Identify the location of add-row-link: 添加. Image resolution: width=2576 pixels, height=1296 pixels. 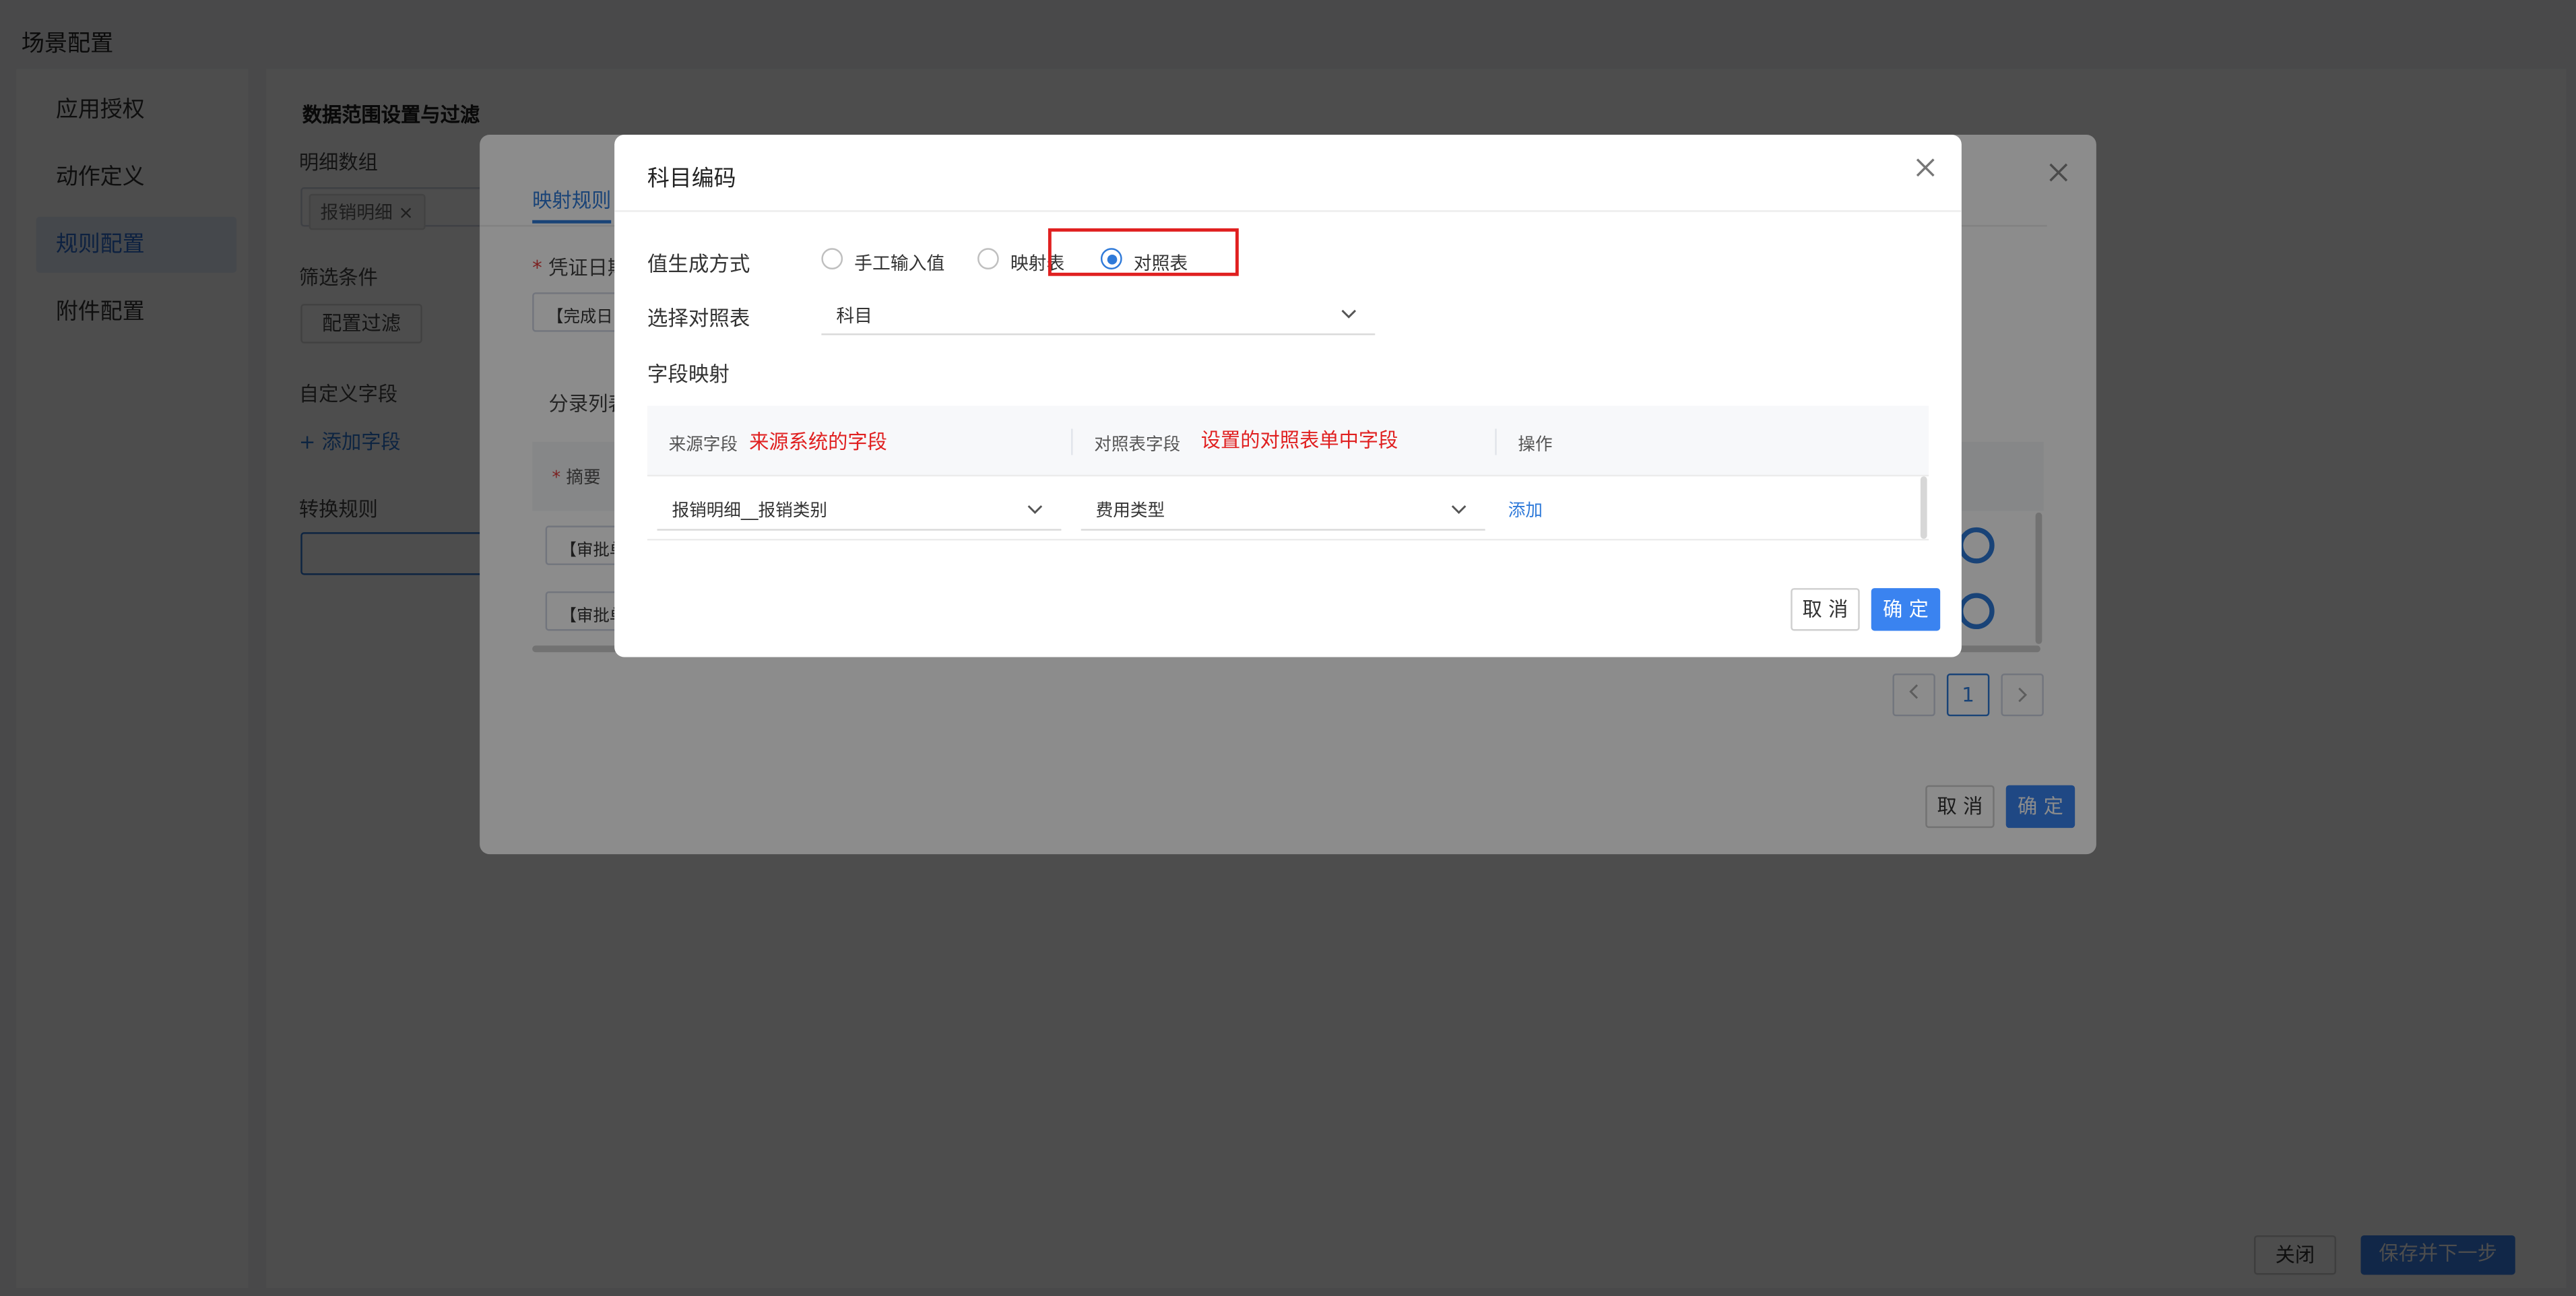
(1525, 510).